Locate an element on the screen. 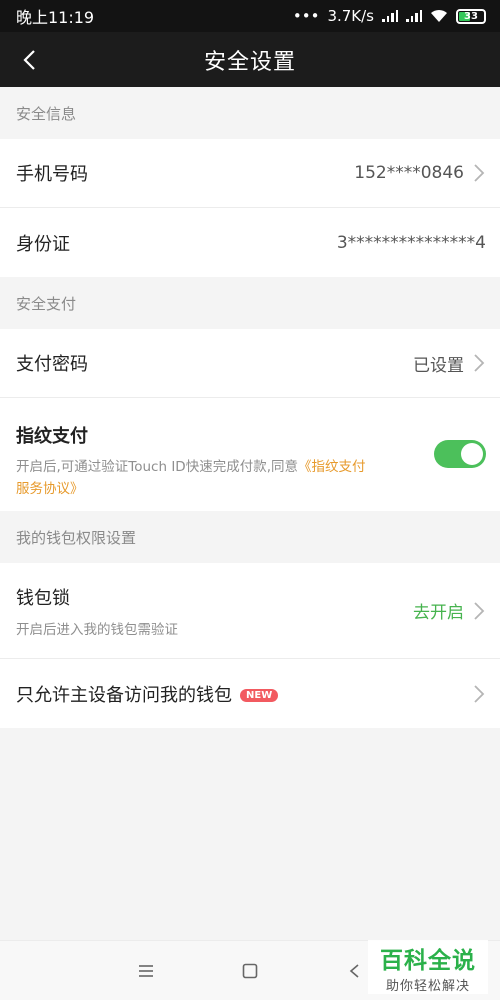 This screenshot has height=1000, width=500. chevron-left-icon is located at coordinates (29, 59).